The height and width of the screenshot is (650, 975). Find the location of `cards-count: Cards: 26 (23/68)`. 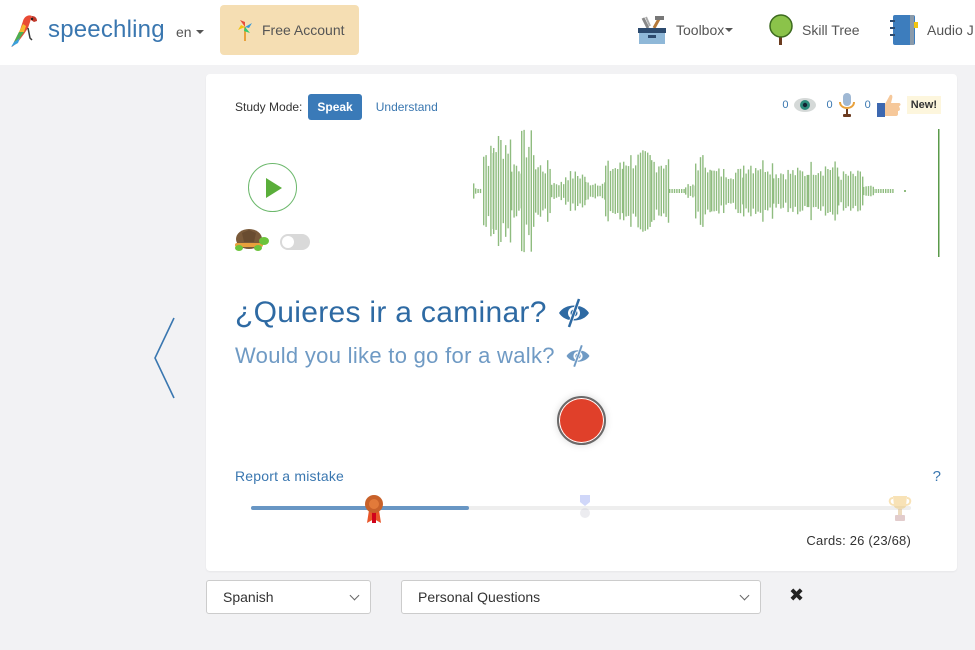

cards-count: Cards: 26 (23/68) is located at coordinates (858, 540).